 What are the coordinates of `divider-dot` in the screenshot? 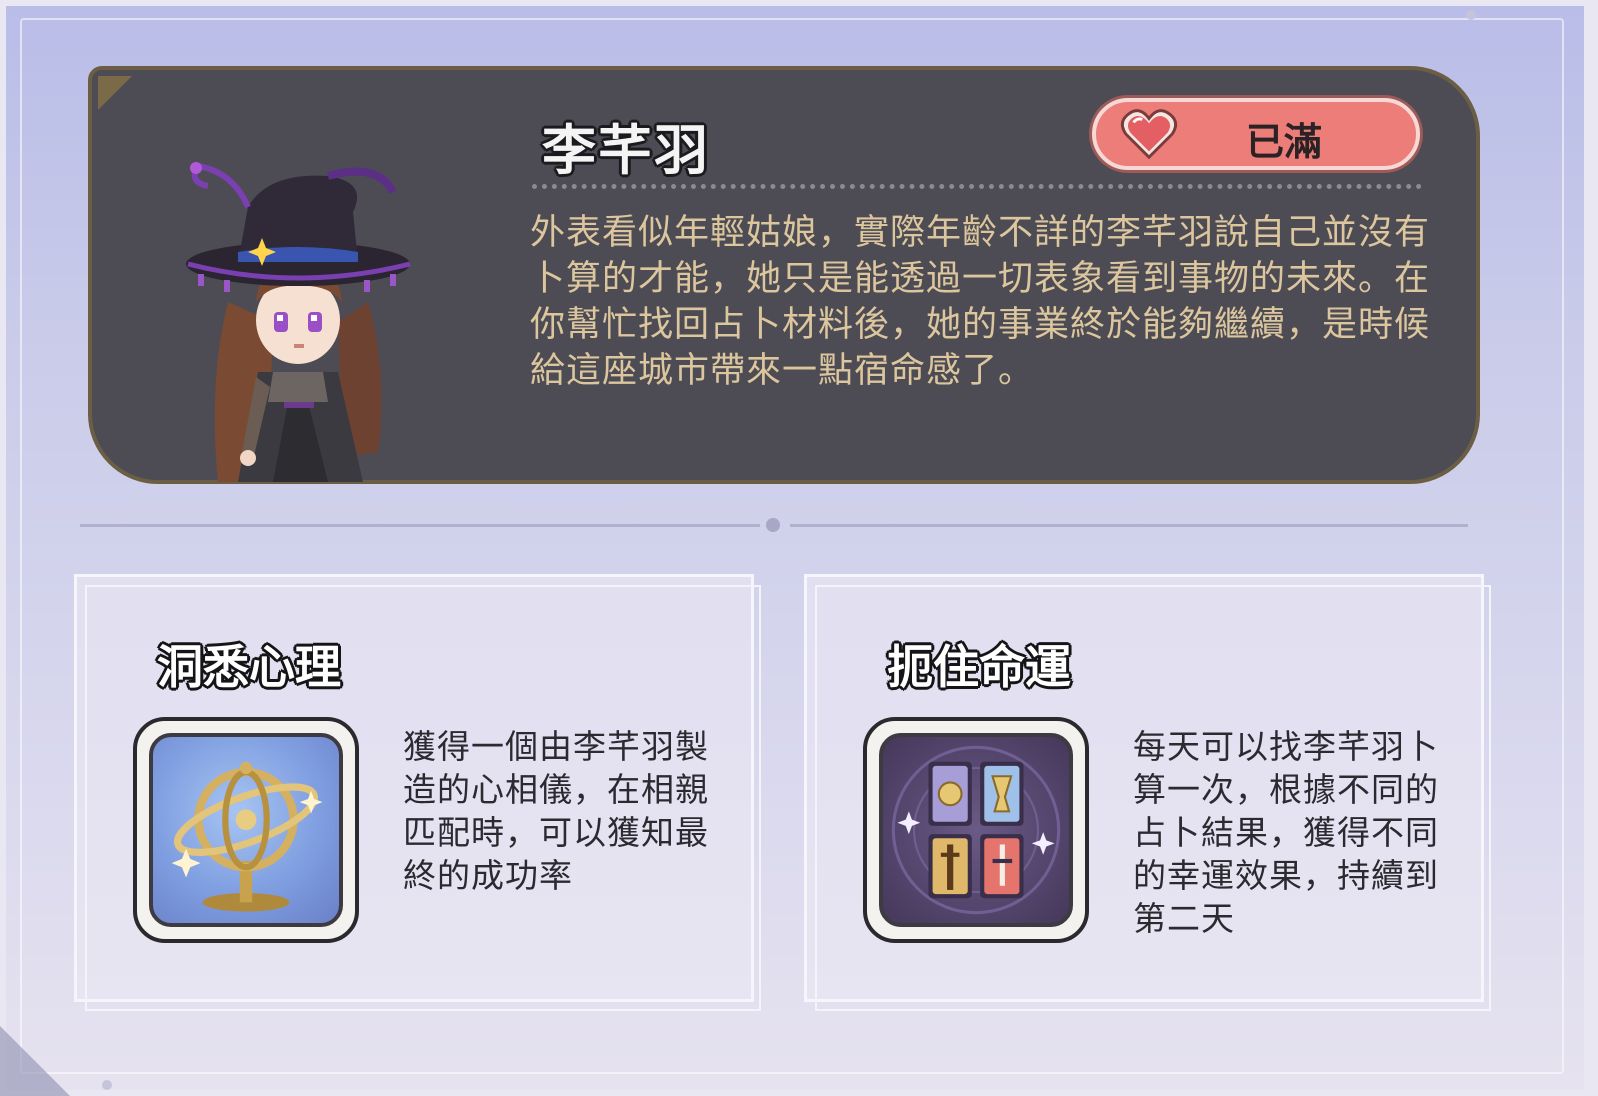 It's located at (773, 525).